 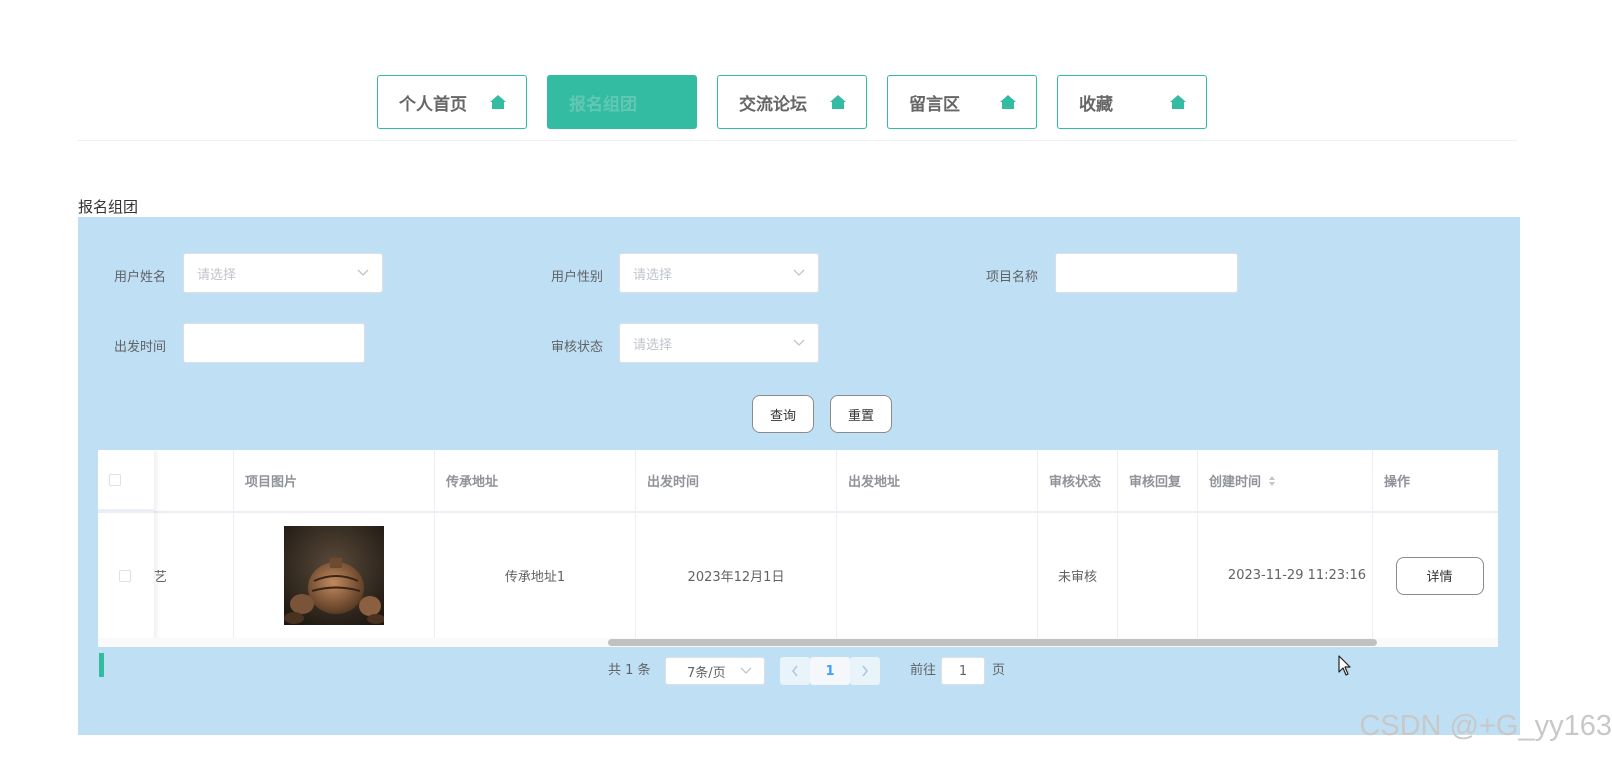 What do you see at coordinates (577, 277) in the screenshot?
I see `user-gender-label: 用户性别` at bounding box center [577, 277].